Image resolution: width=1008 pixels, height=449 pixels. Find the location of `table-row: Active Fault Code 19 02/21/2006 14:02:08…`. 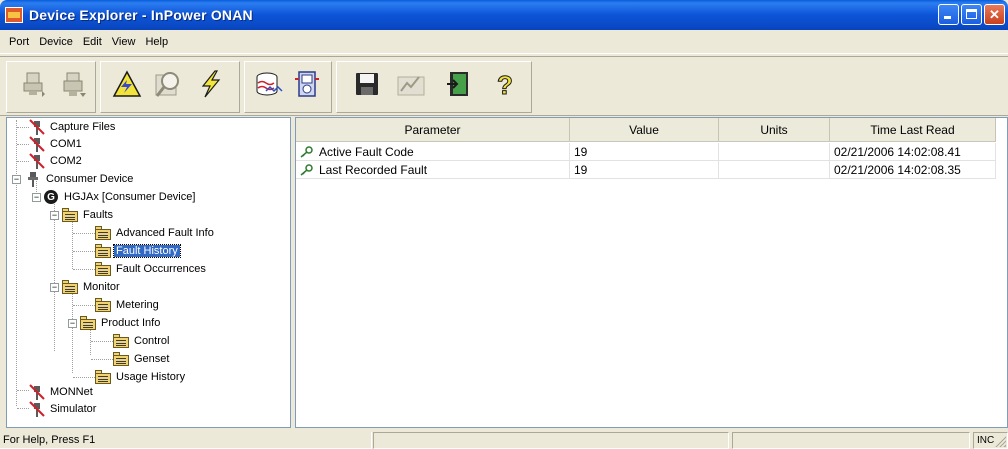

table-row: Active Fault Code 19 02/21/2006 14:02:08… is located at coordinates (646, 152).